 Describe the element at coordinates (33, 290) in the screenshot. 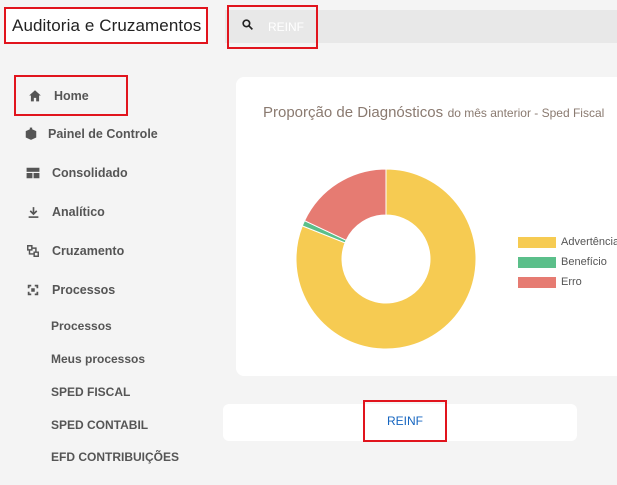

I see `process-icon` at that location.